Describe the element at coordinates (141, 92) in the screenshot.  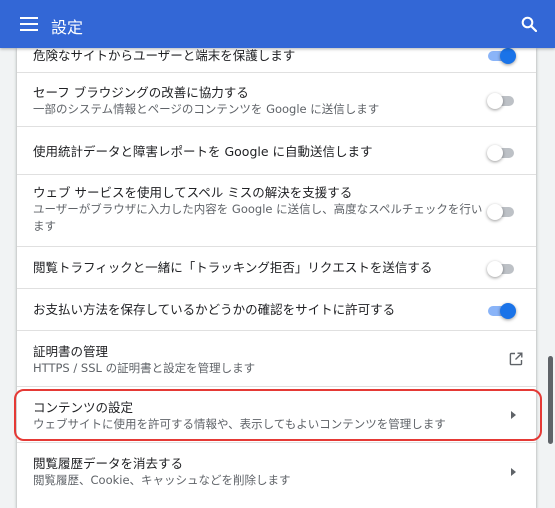
I see `setting-title: セーフ ブラウジングの改善に協力する` at that location.